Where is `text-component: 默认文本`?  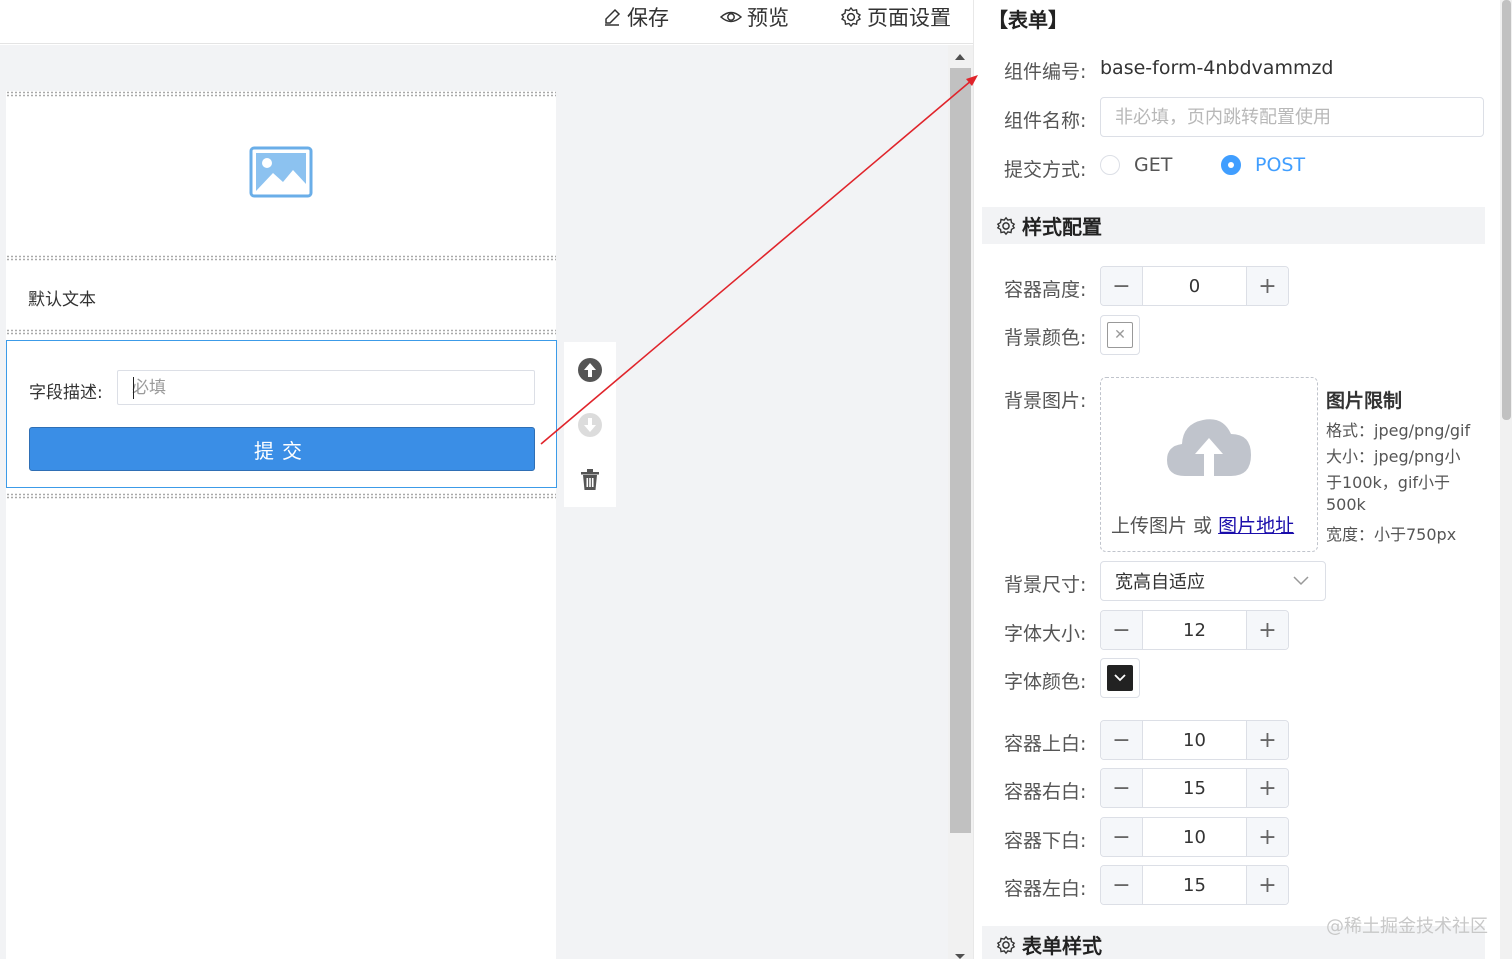
text-component: 默认文本 is located at coordinates (281, 295).